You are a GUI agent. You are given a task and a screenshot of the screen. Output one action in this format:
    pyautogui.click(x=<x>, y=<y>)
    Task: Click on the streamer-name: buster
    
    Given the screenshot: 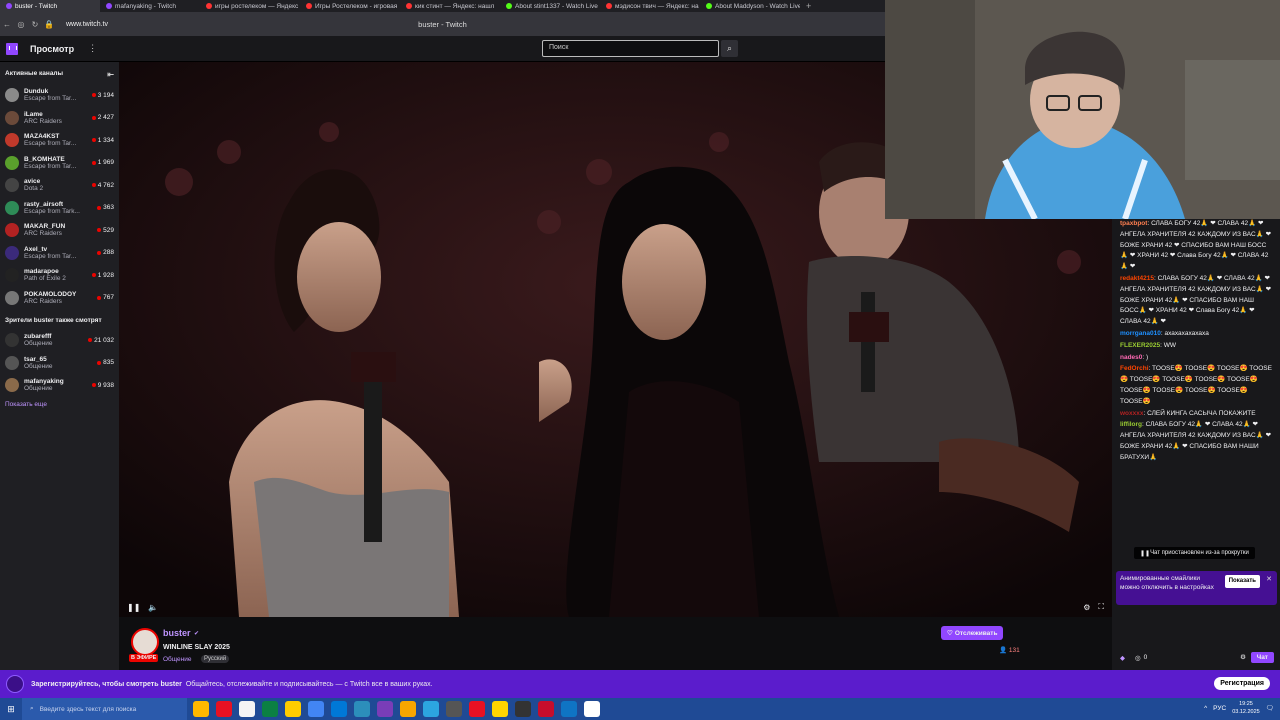 What is the action you would take?
    pyautogui.click(x=177, y=633)
    